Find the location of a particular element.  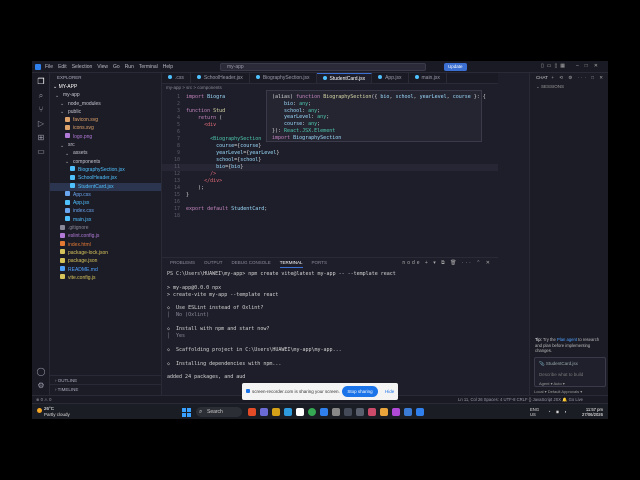

editor-tab: App.jsx is located at coordinates (390, 78).